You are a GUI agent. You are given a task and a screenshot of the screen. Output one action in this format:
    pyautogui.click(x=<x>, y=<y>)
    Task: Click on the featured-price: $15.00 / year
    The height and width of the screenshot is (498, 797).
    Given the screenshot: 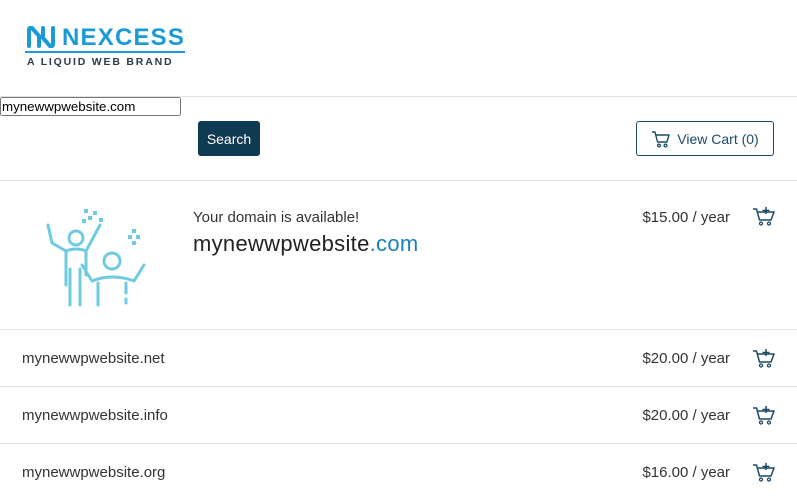 What is the action you would take?
    pyautogui.click(x=686, y=217)
    